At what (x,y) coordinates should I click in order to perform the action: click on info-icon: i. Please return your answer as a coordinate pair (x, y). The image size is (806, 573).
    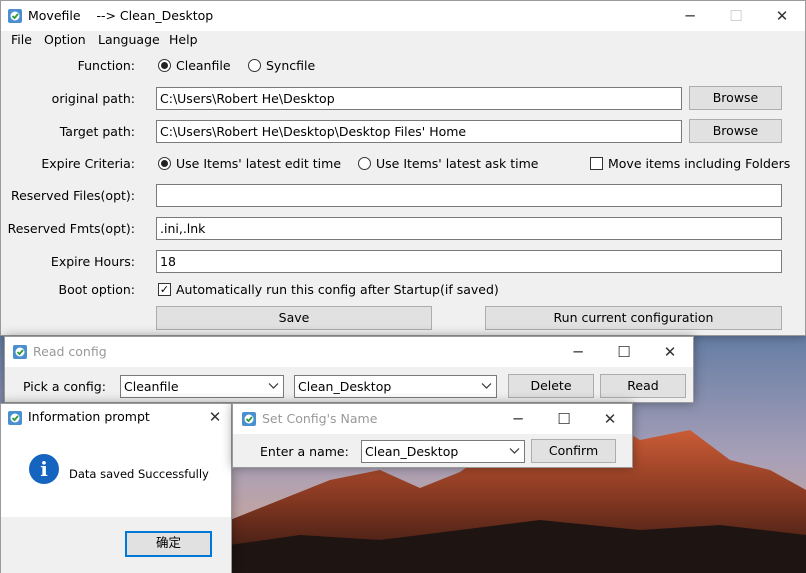
    Looking at the image, I should click on (44, 469).